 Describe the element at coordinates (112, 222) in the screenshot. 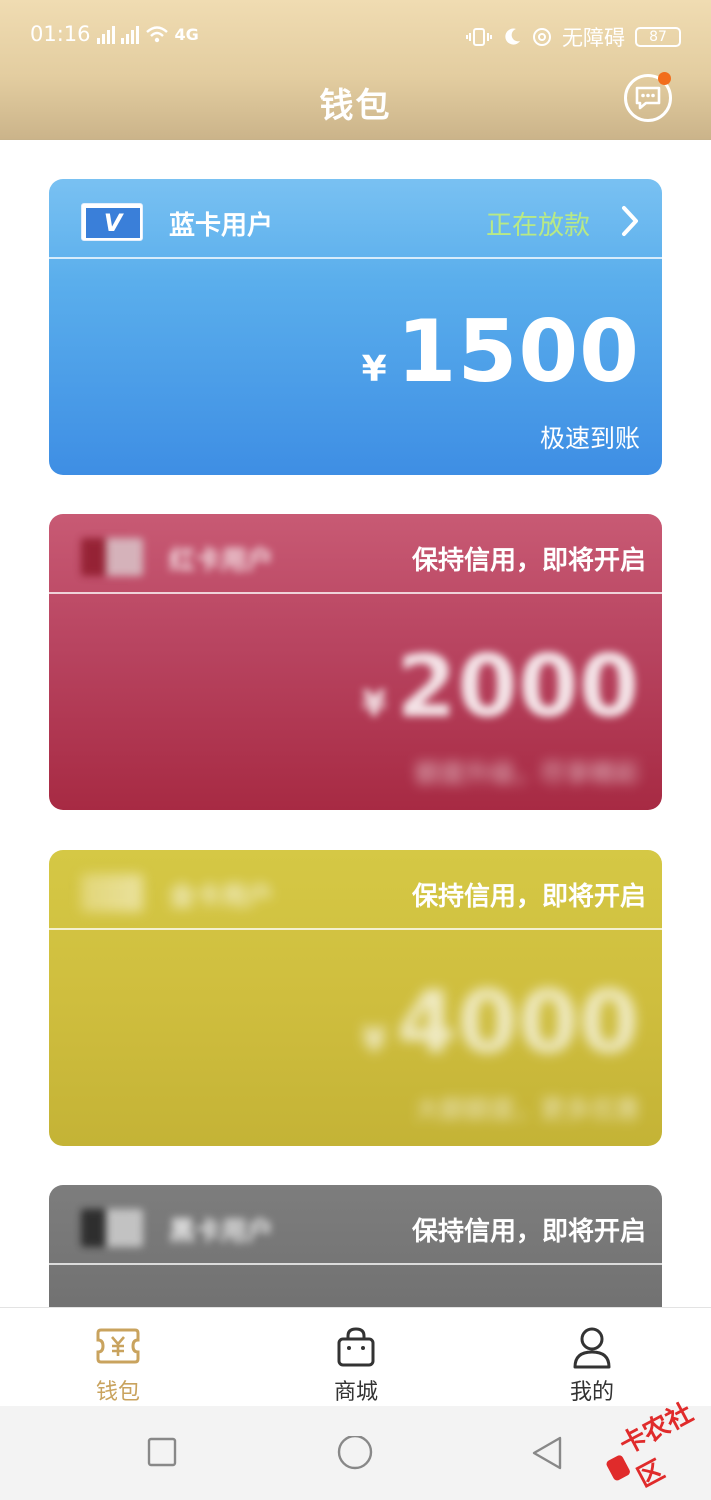

I see `card-logo-icon: V` at that location.